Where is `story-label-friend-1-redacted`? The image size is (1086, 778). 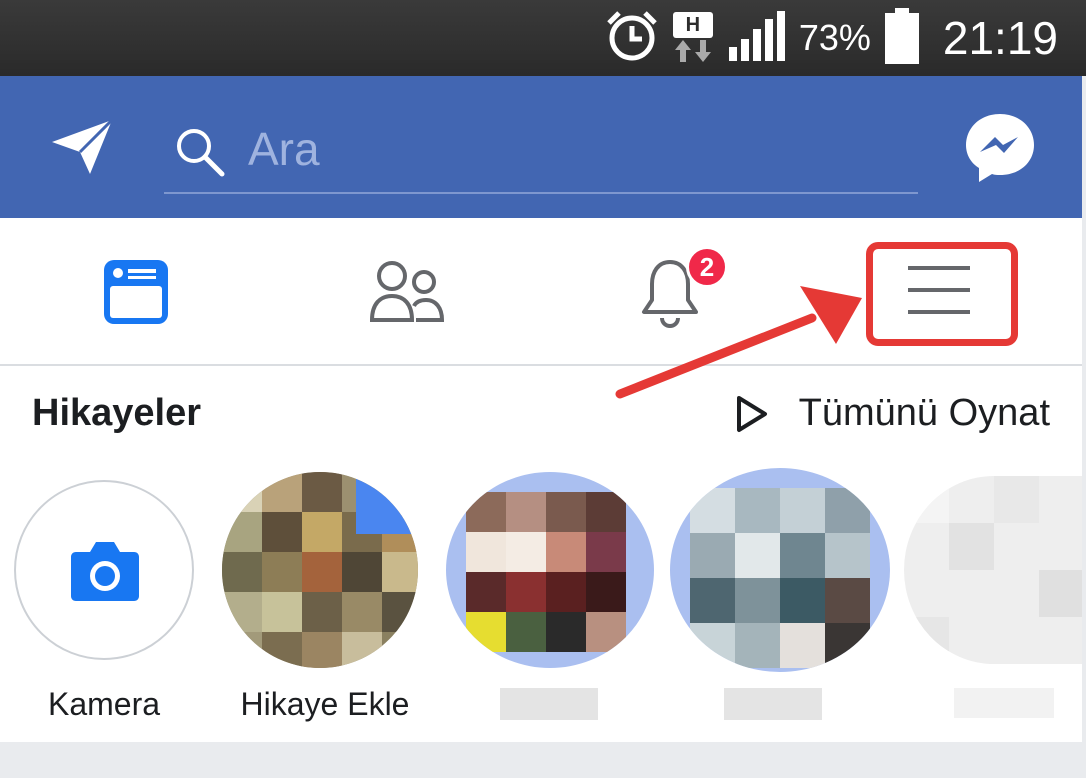 story-label-friend-1-redacted is located at coordinates (549, 704).